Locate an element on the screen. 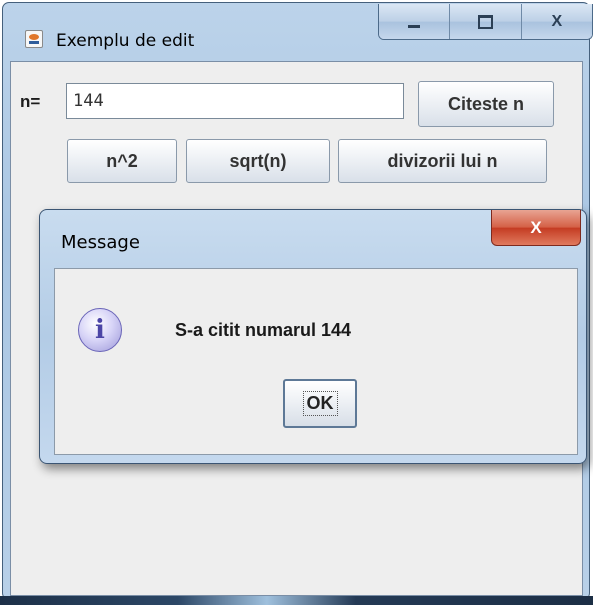  minimize-button is located at coordinates (415, 21).